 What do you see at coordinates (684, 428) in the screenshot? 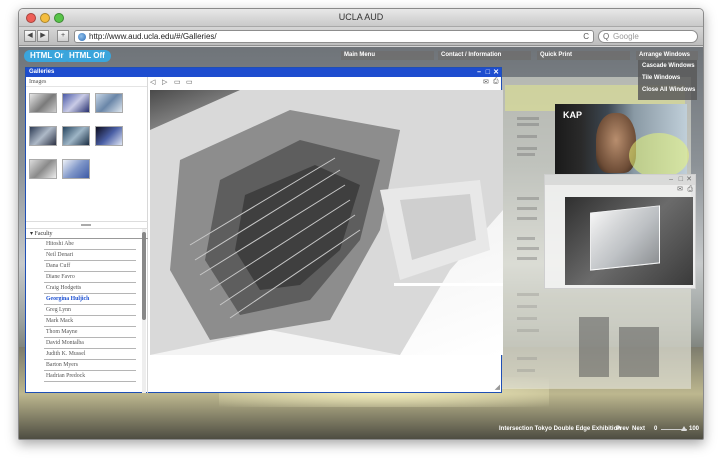
I see `slider-knob` at bounding box center [684, 428].